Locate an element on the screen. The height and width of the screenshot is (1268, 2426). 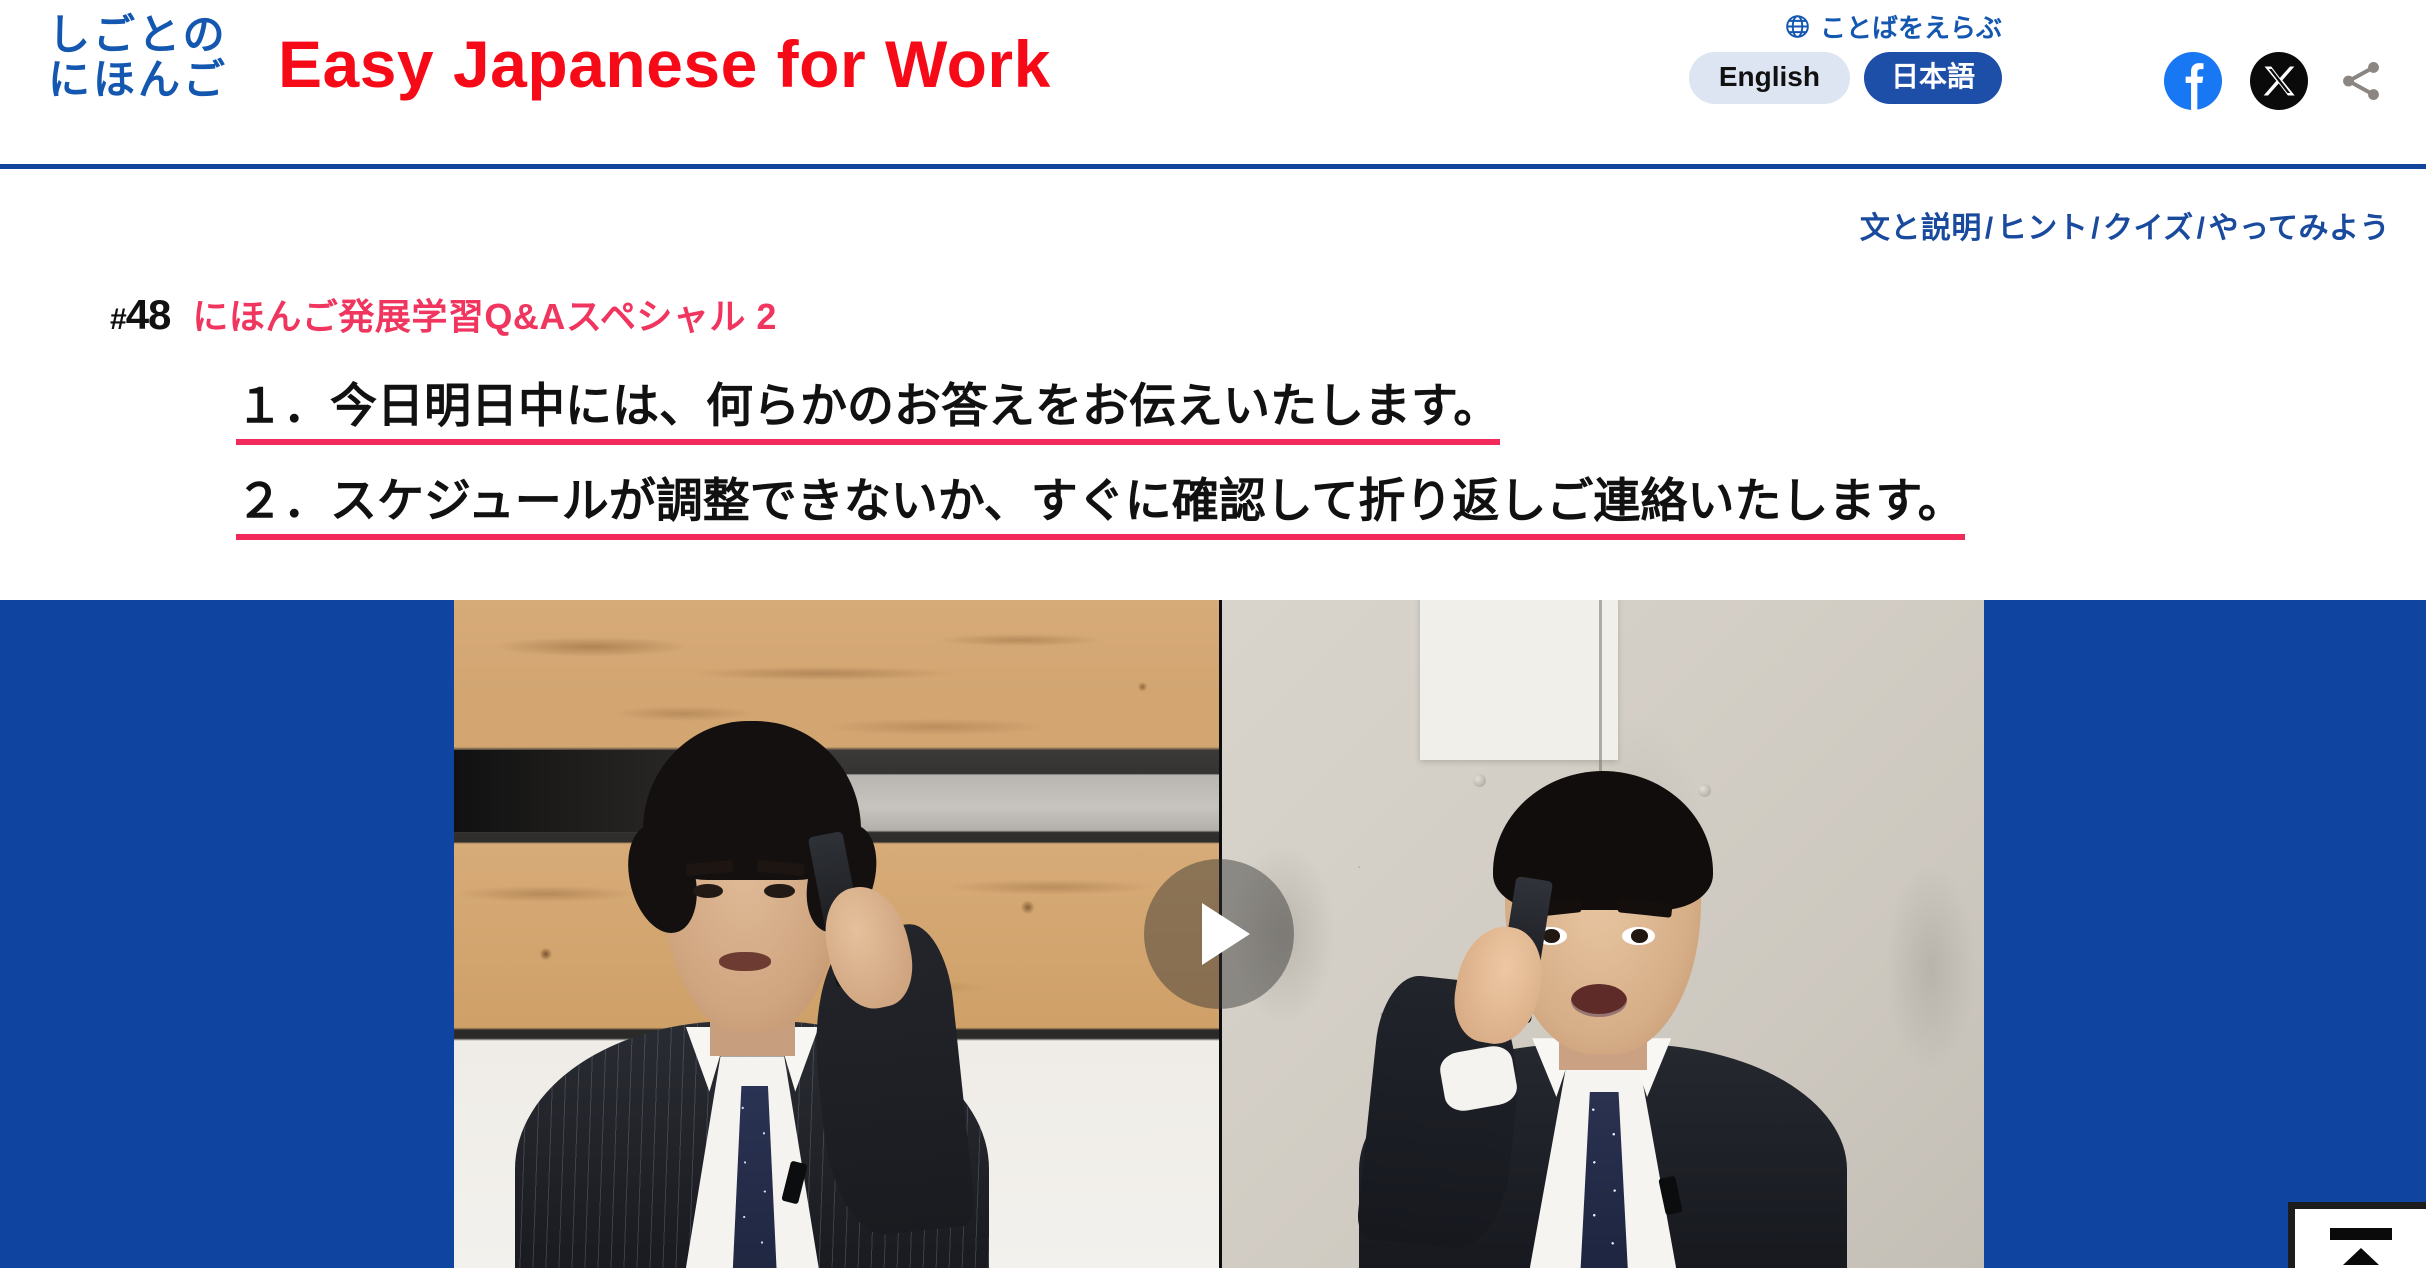
person-left-mouth is located at coordinates (745, 961).